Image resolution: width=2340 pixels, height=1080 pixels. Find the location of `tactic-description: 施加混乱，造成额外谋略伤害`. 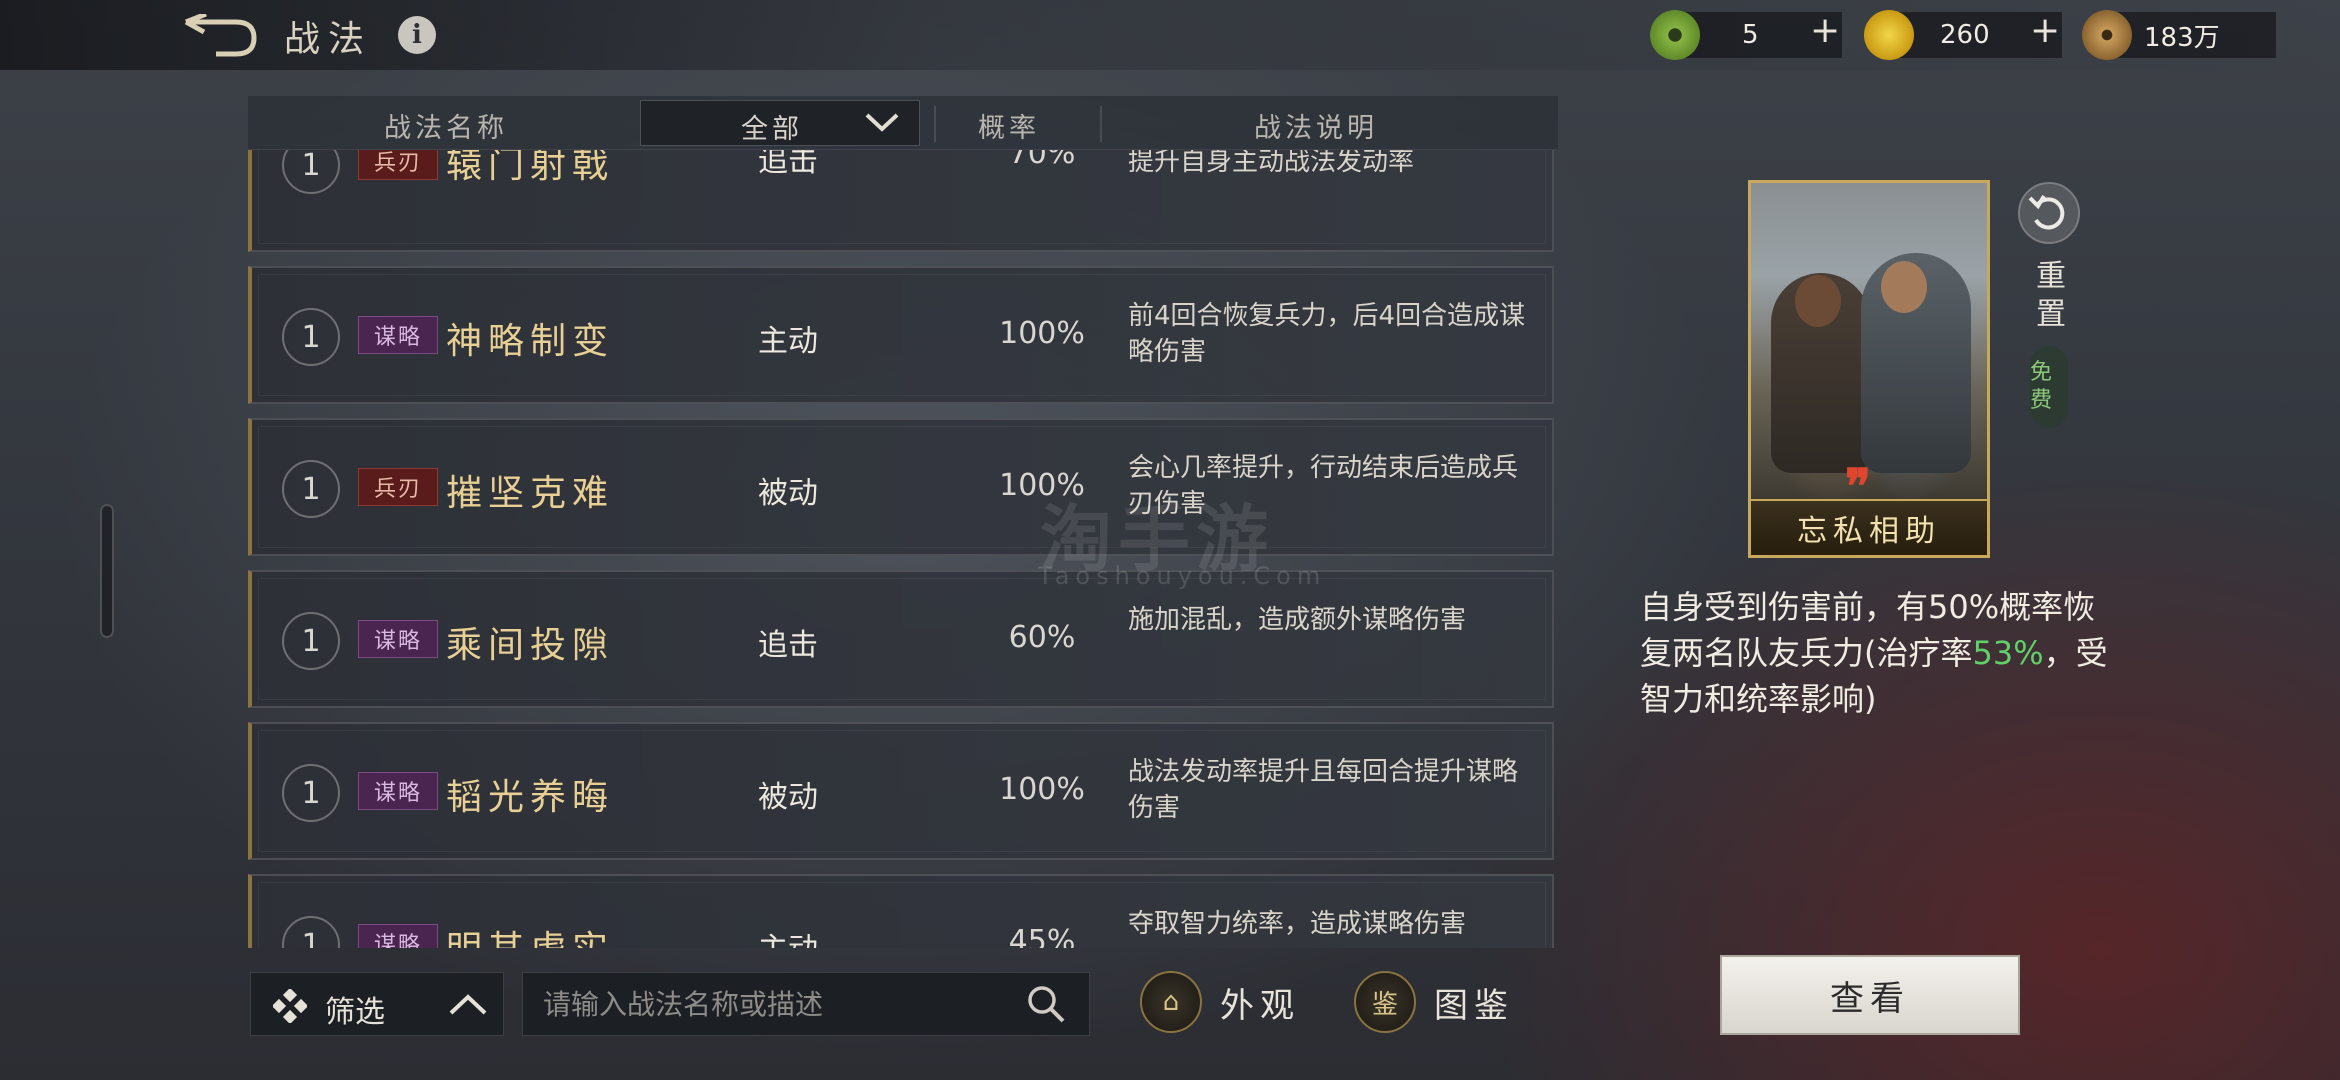

tactic-description: 施加混乱，造成额外谋略伤害 is located at coordinates (1297, 620).